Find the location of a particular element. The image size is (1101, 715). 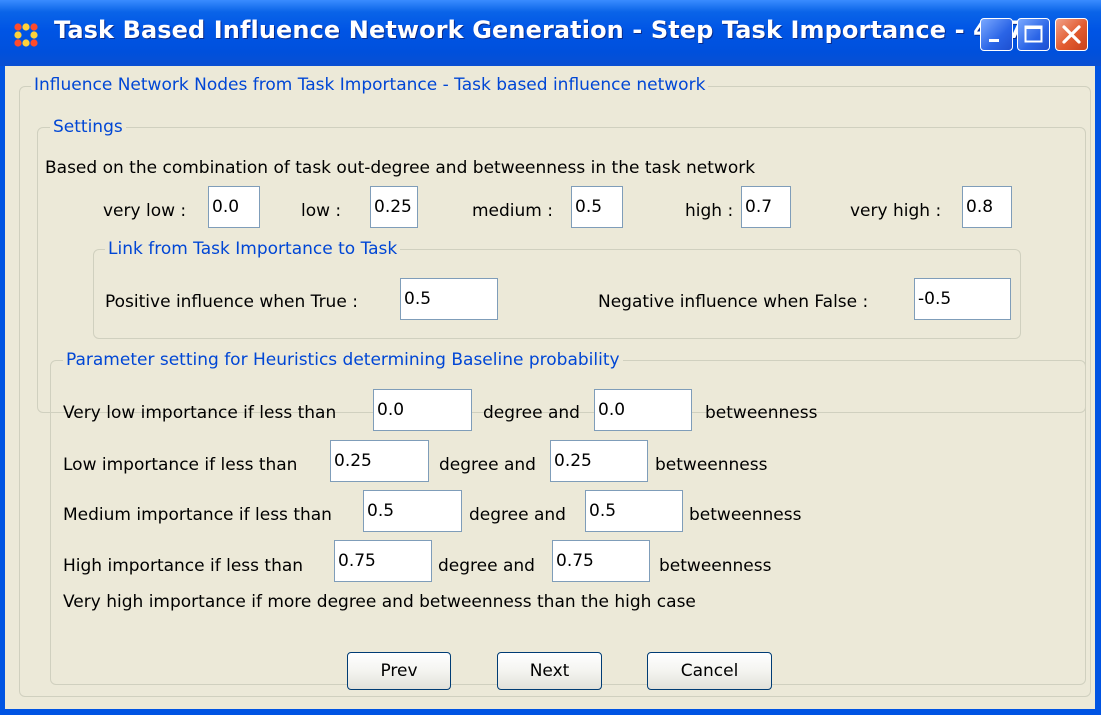

close-button is located at coordinates (1071, 34).